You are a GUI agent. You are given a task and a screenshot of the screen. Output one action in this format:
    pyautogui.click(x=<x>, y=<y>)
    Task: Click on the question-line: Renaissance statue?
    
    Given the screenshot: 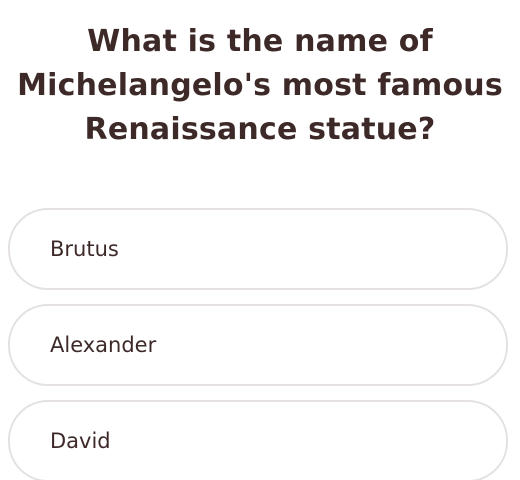 What is the action you would take?
    pyautogui.click(x=260, y=129)
    